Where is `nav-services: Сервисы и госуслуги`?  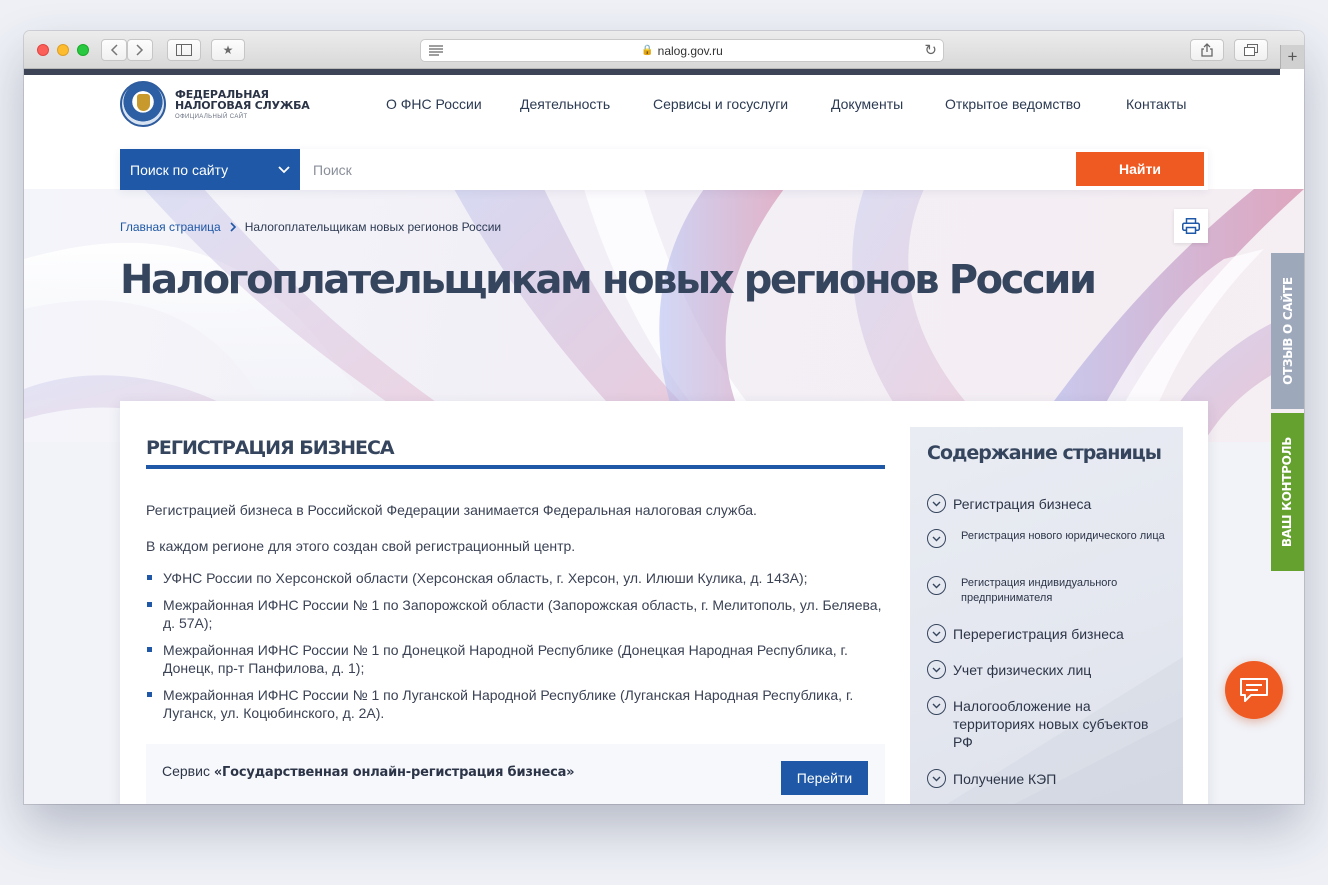
nav-services: Сервисы и госуслуги is located at coordinates (720, 104).